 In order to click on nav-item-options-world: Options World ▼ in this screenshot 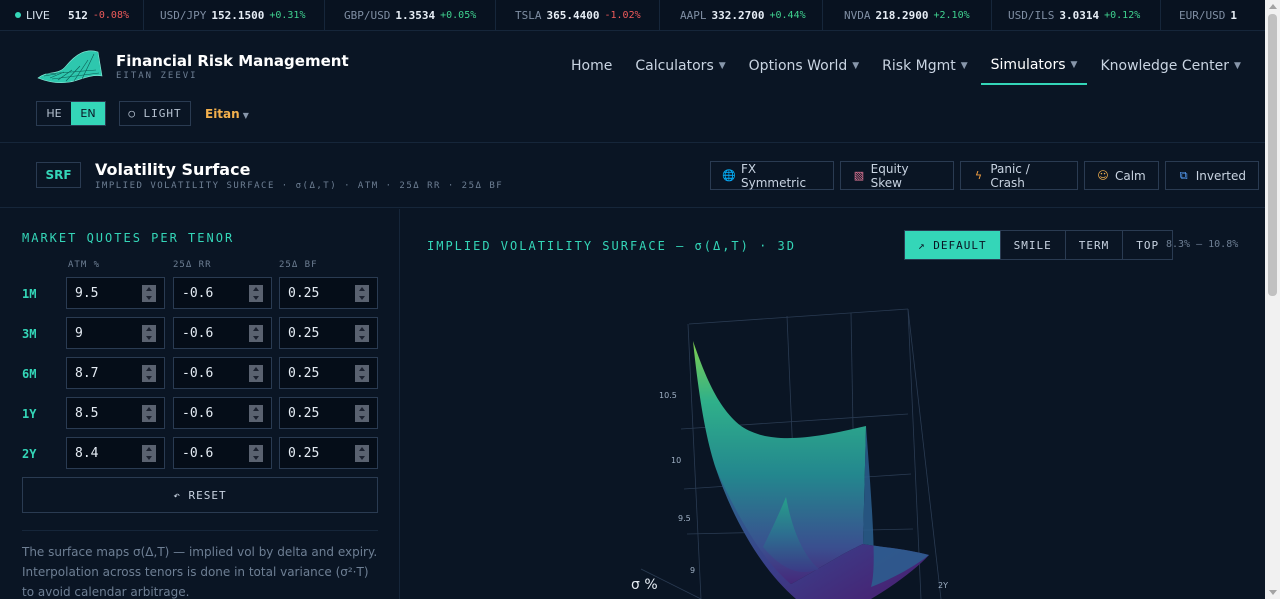, I will do `click(804, 68)`.